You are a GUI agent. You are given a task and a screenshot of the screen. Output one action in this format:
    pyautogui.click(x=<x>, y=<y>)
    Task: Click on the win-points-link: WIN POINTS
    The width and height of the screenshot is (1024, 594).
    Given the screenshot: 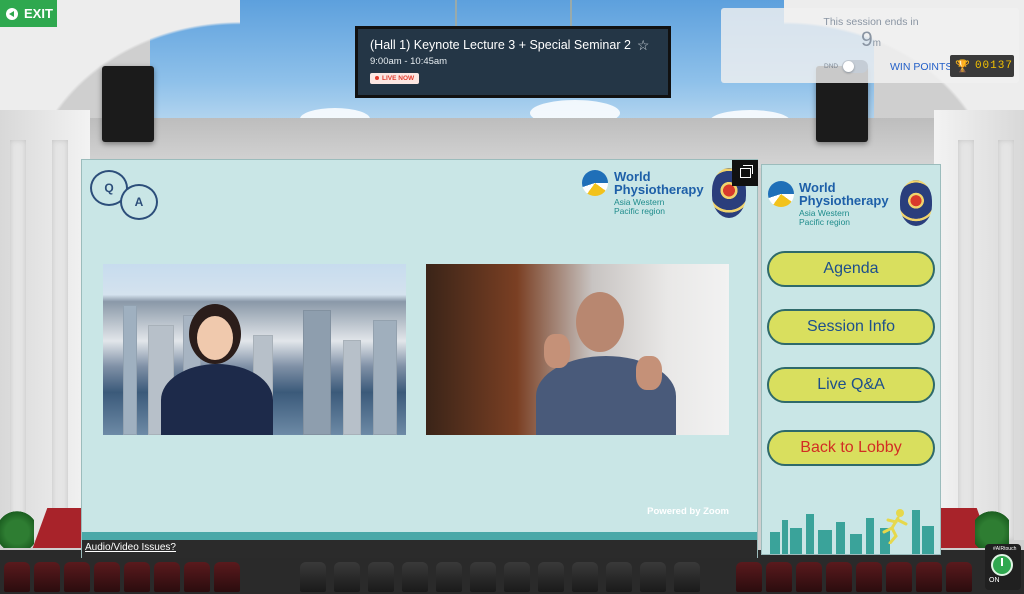 What is the action you would take?
    pyautogui.click(x=921, y=67)
    